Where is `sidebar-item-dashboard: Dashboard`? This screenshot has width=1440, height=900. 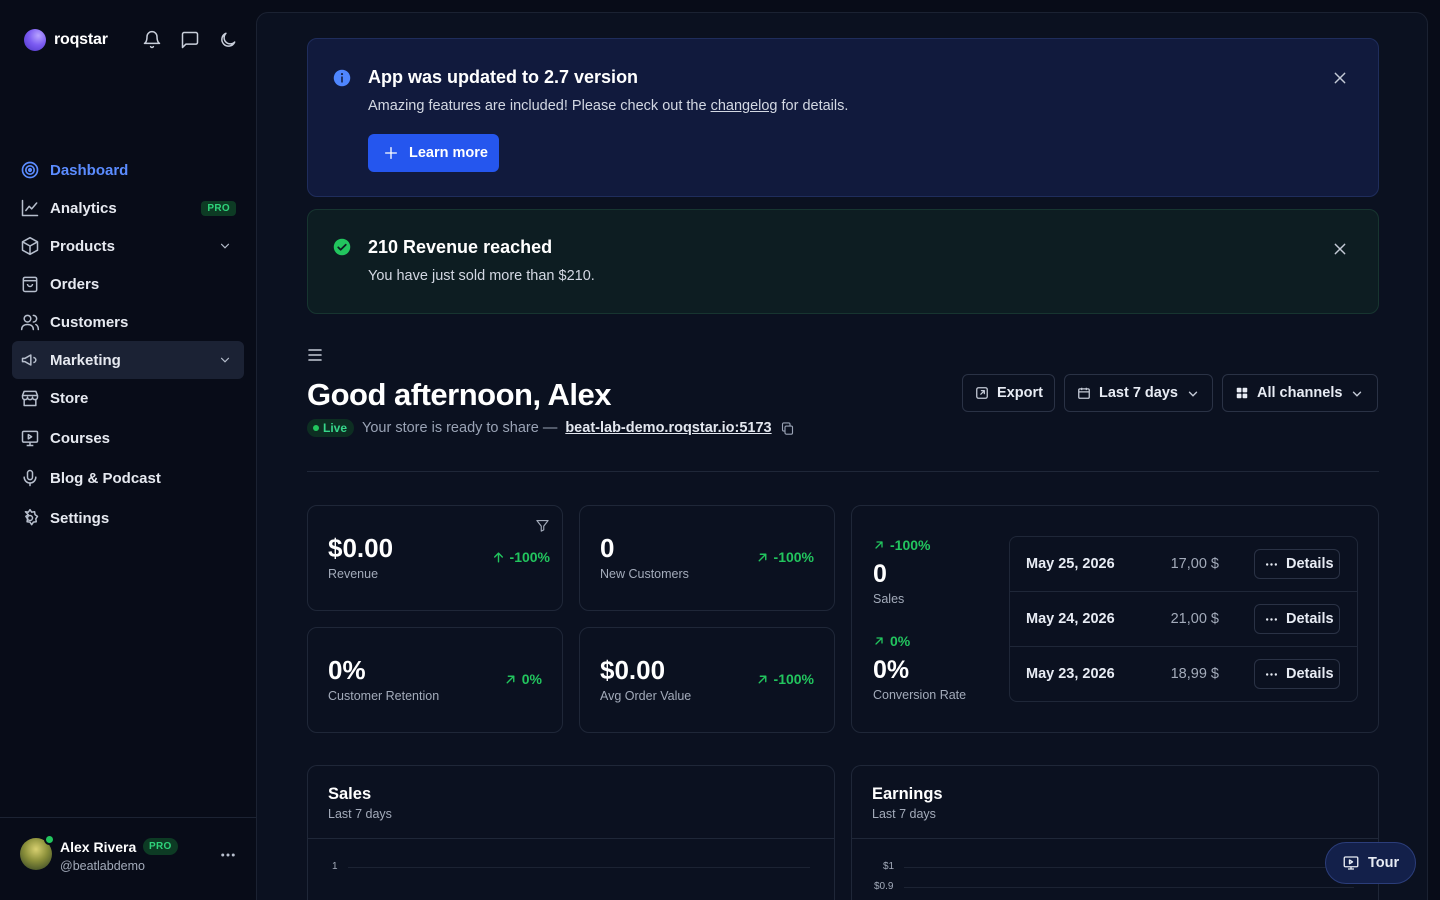
sidebar-item-dashboard: Dashboard is located at coordinates (128, 170).